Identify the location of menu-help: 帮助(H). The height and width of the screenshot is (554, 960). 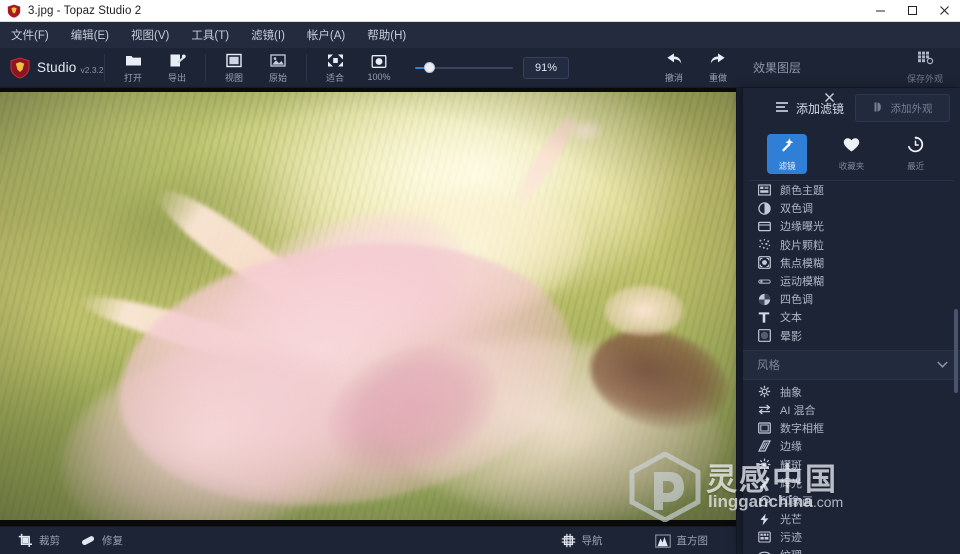
(386, 35).